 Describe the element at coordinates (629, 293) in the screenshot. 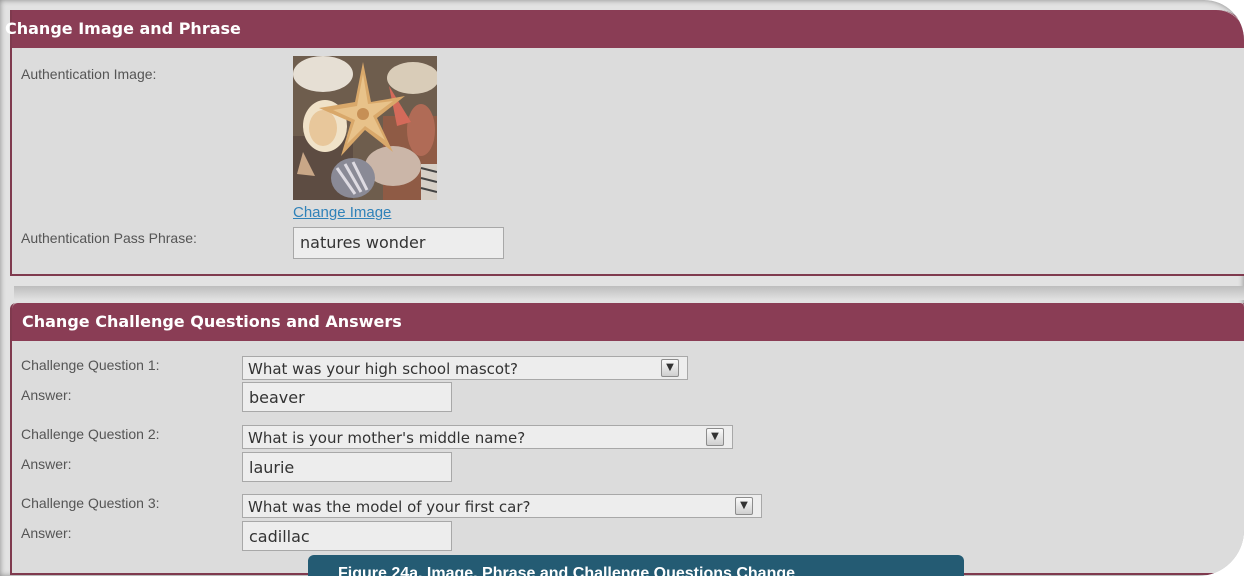

I see `panel-shadow` at that location.